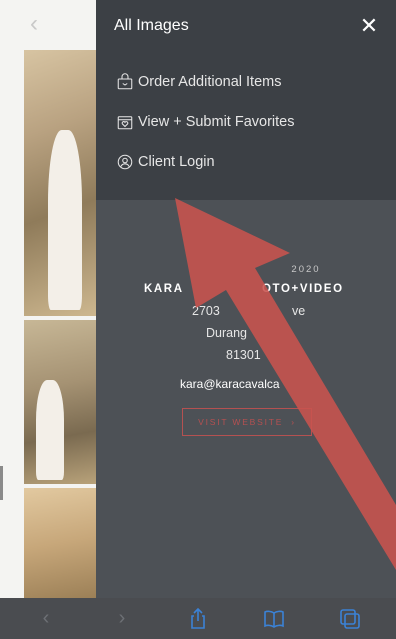  I want to click on menu-item-client-login: Client Login, so click(246, 162).